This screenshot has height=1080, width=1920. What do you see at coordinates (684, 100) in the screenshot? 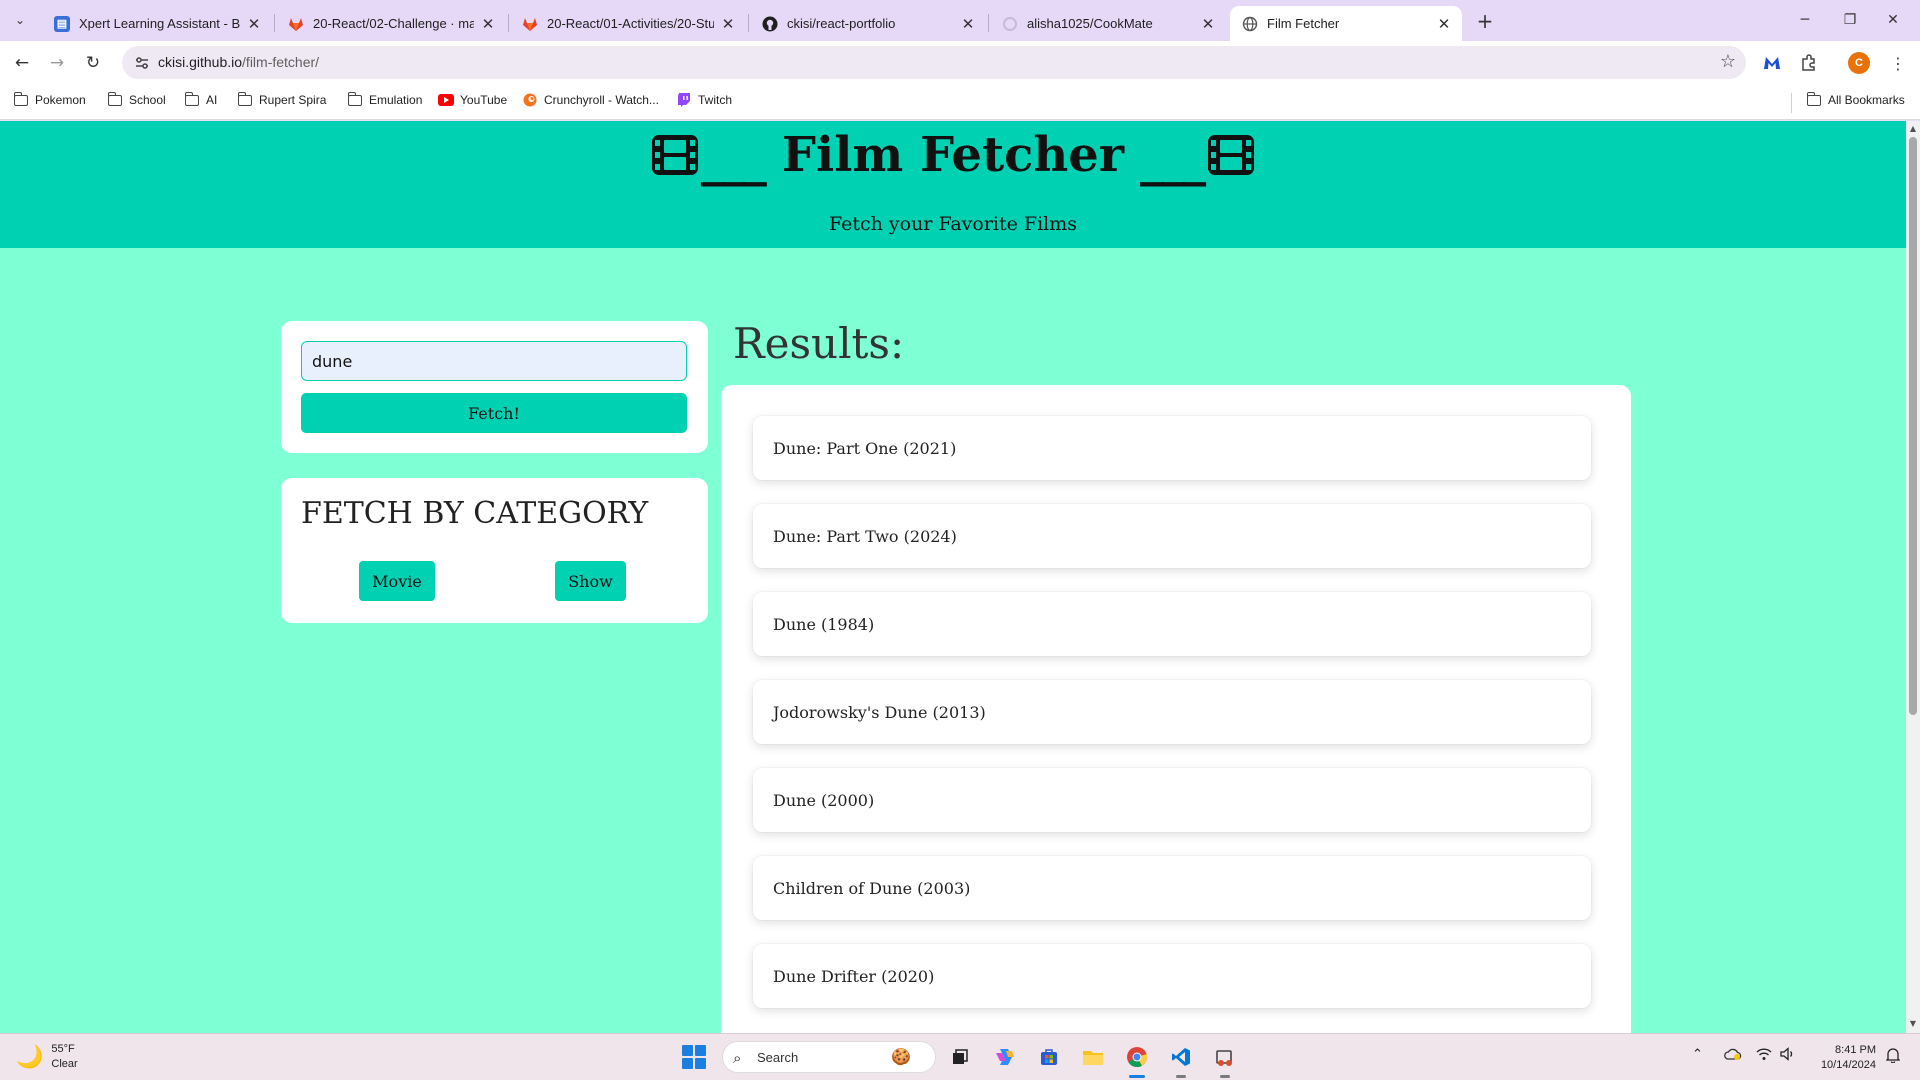
I see `twitch-icon` at bounding box center [684, 100].